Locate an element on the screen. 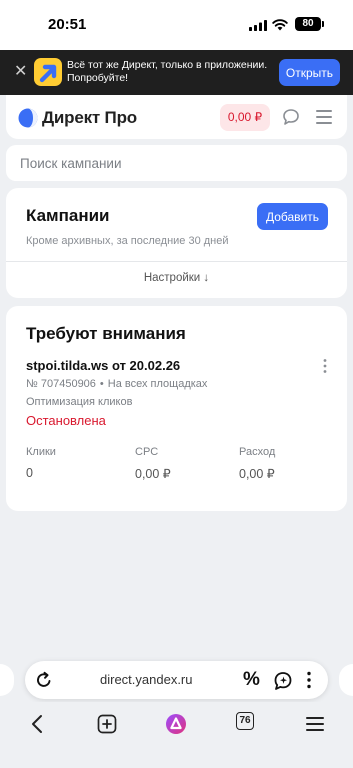 The width and height of the screenshot is (353, 768). close-icon: ✕ is located at coordinates (20, 72).